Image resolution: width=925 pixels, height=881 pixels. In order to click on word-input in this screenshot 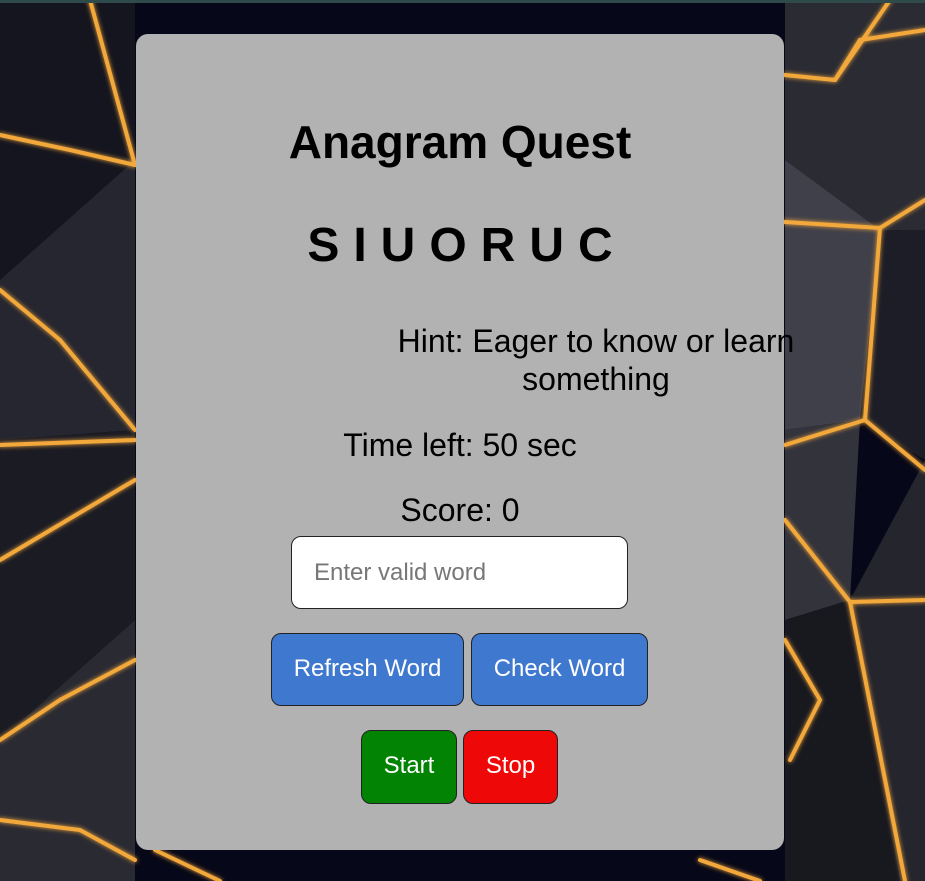, I will do `click(459, 572)`.